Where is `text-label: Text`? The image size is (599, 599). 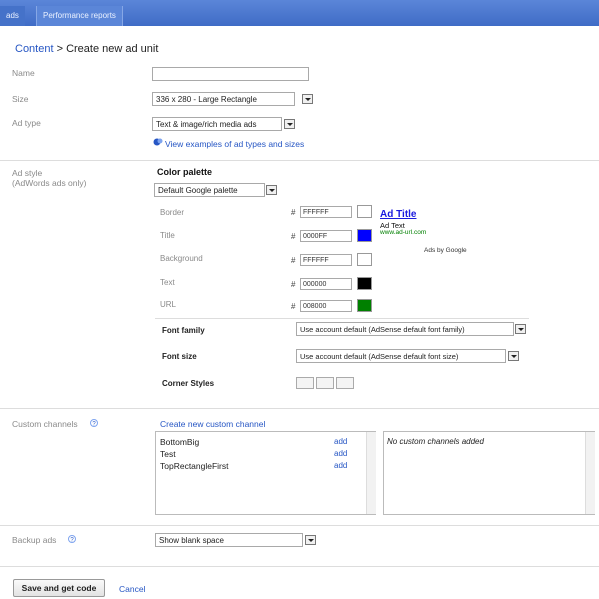 text-label: Text is located at coordinates (167, 282).